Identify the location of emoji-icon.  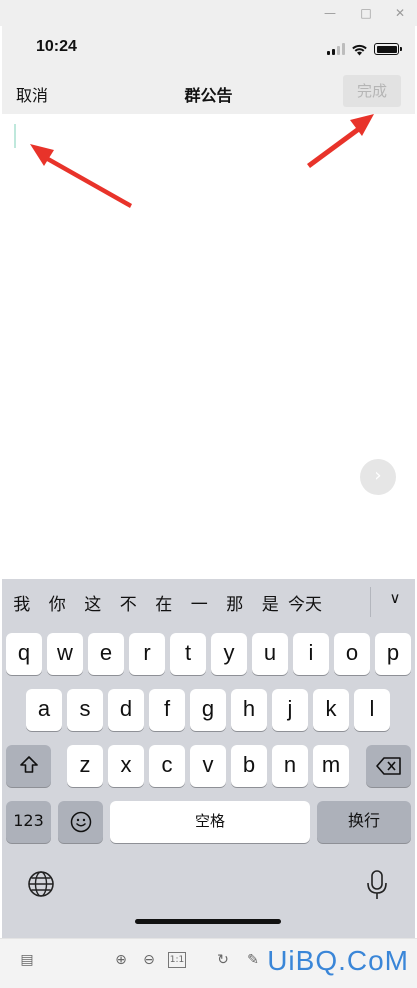
(80, 822).